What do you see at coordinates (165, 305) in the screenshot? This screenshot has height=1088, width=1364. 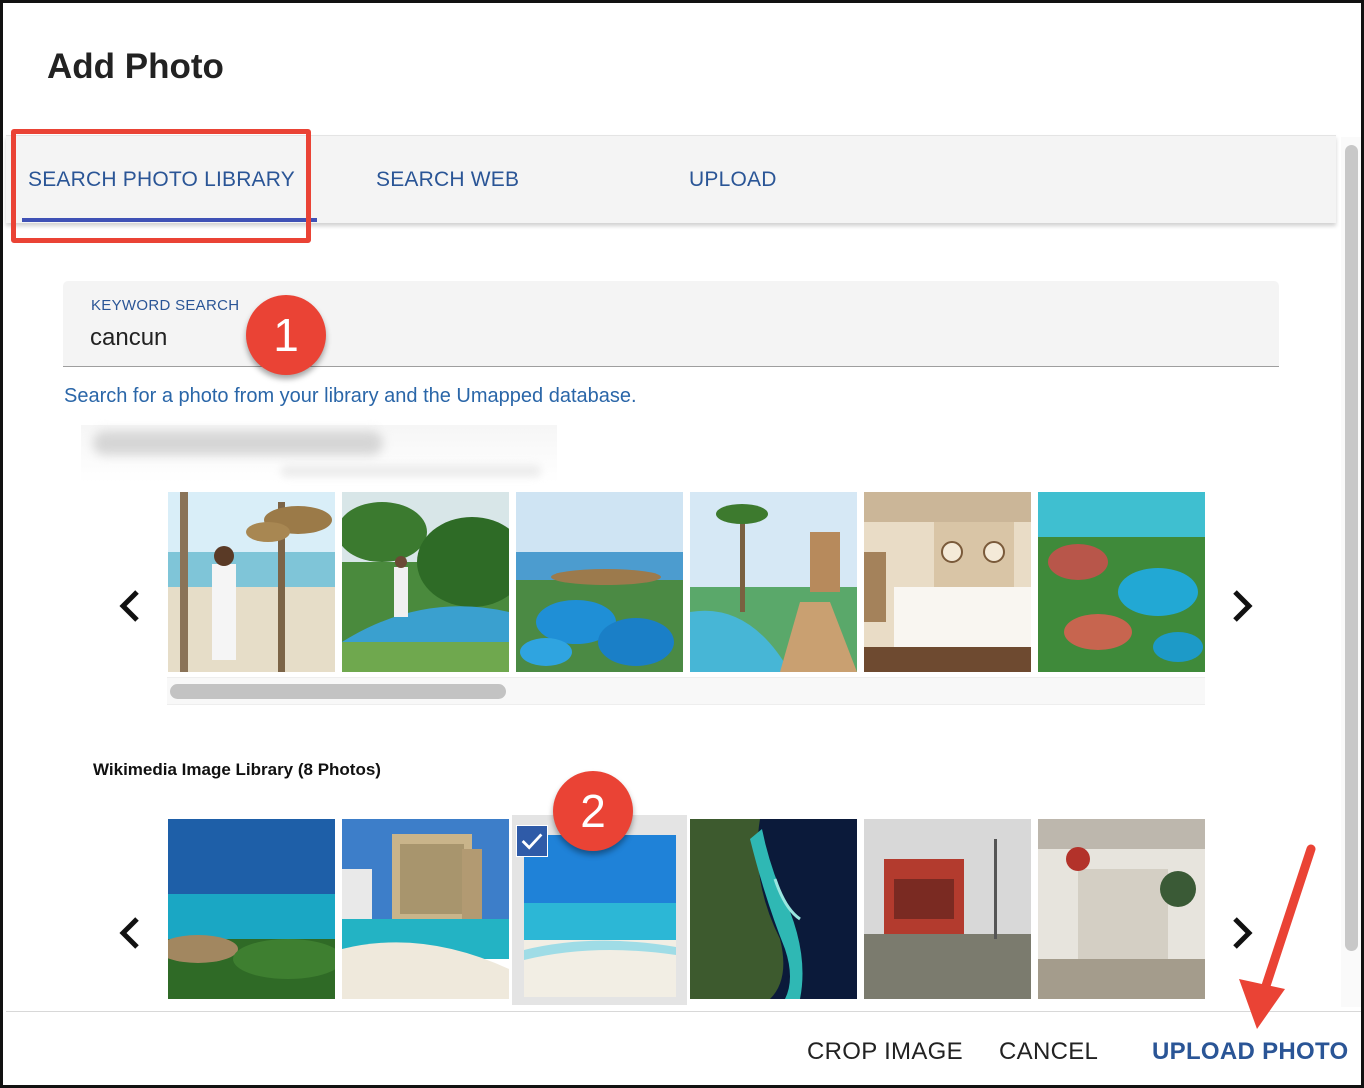 I see `keyword-search-label: KEYWORD SEARCH` at bounding box center [165, 305].